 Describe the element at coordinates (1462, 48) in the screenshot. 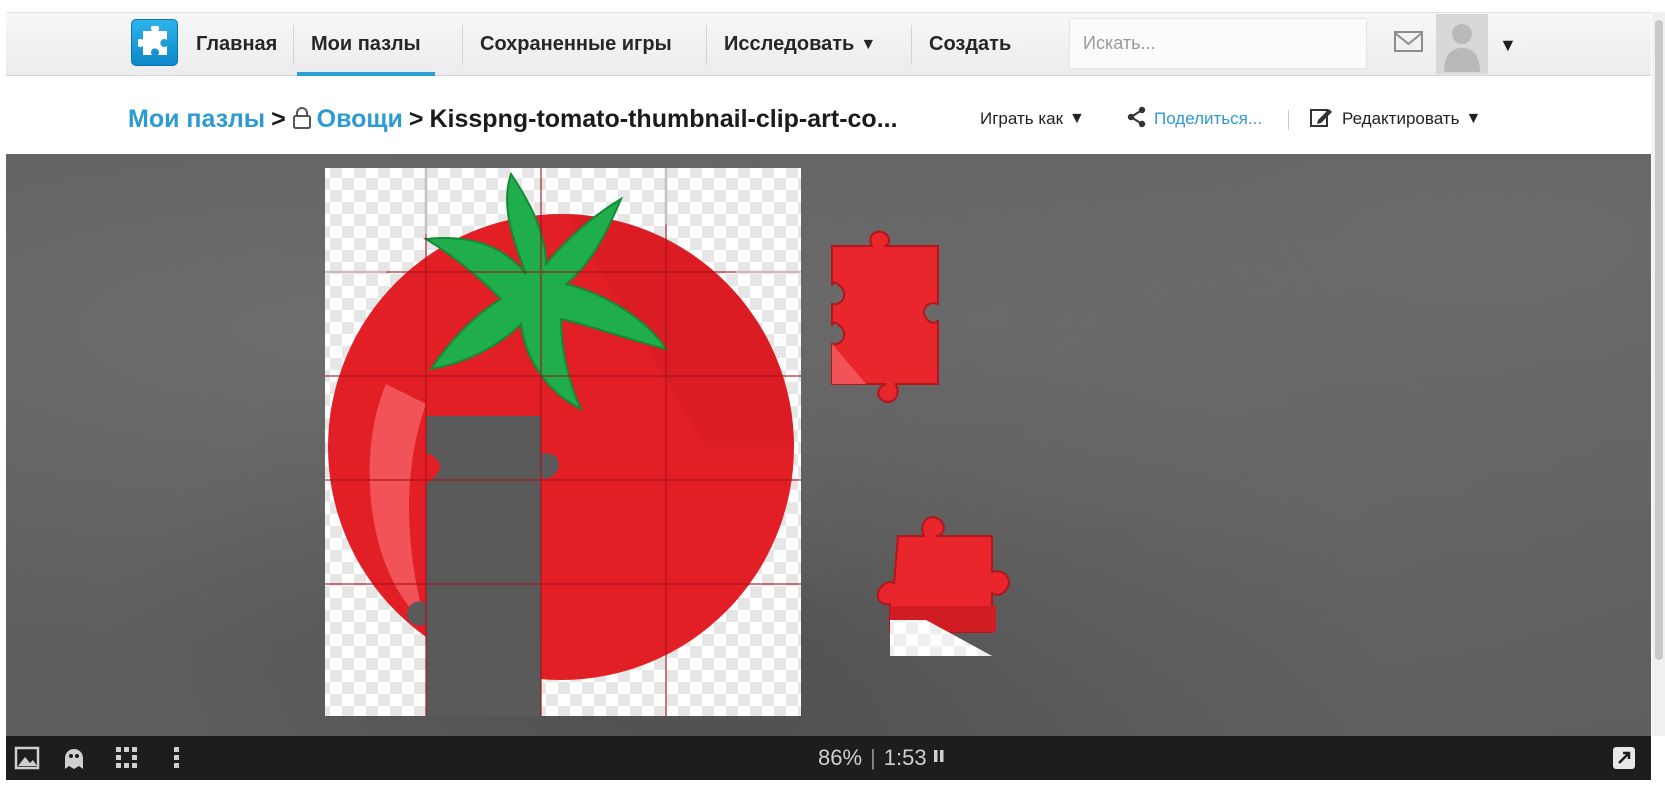

I see `user-silhouette-icon` at that location.